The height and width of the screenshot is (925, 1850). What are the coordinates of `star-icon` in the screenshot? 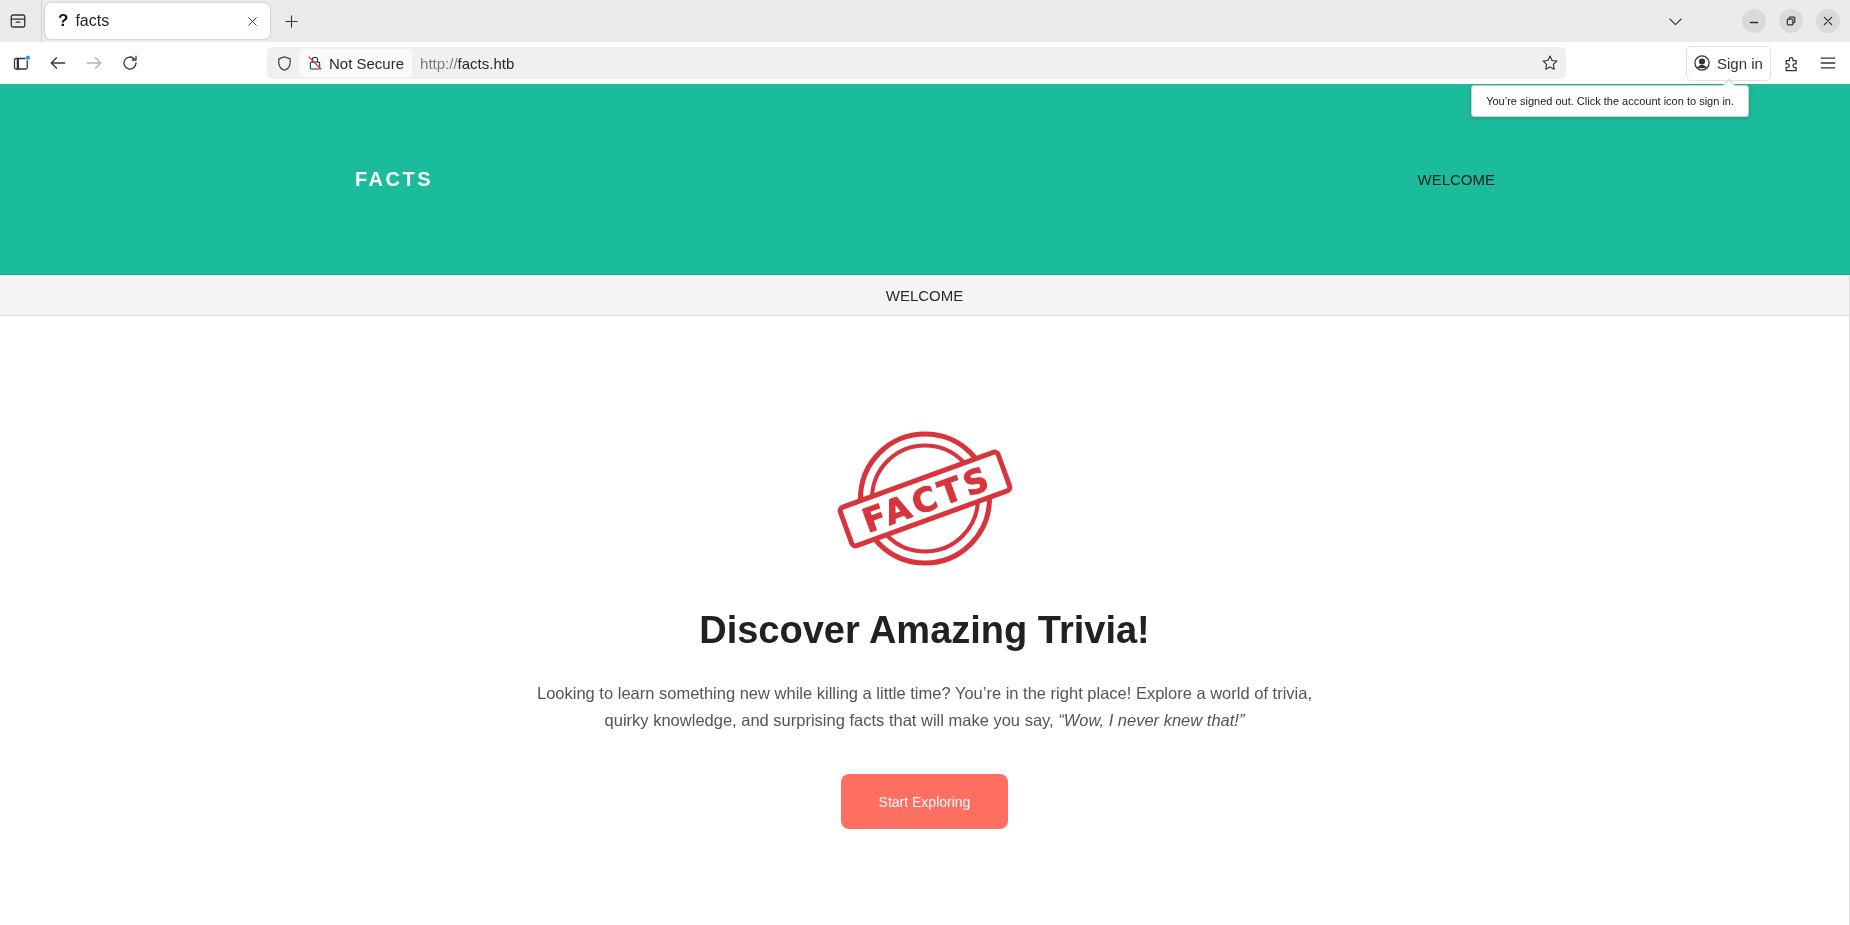 It's located at (1550, 63).